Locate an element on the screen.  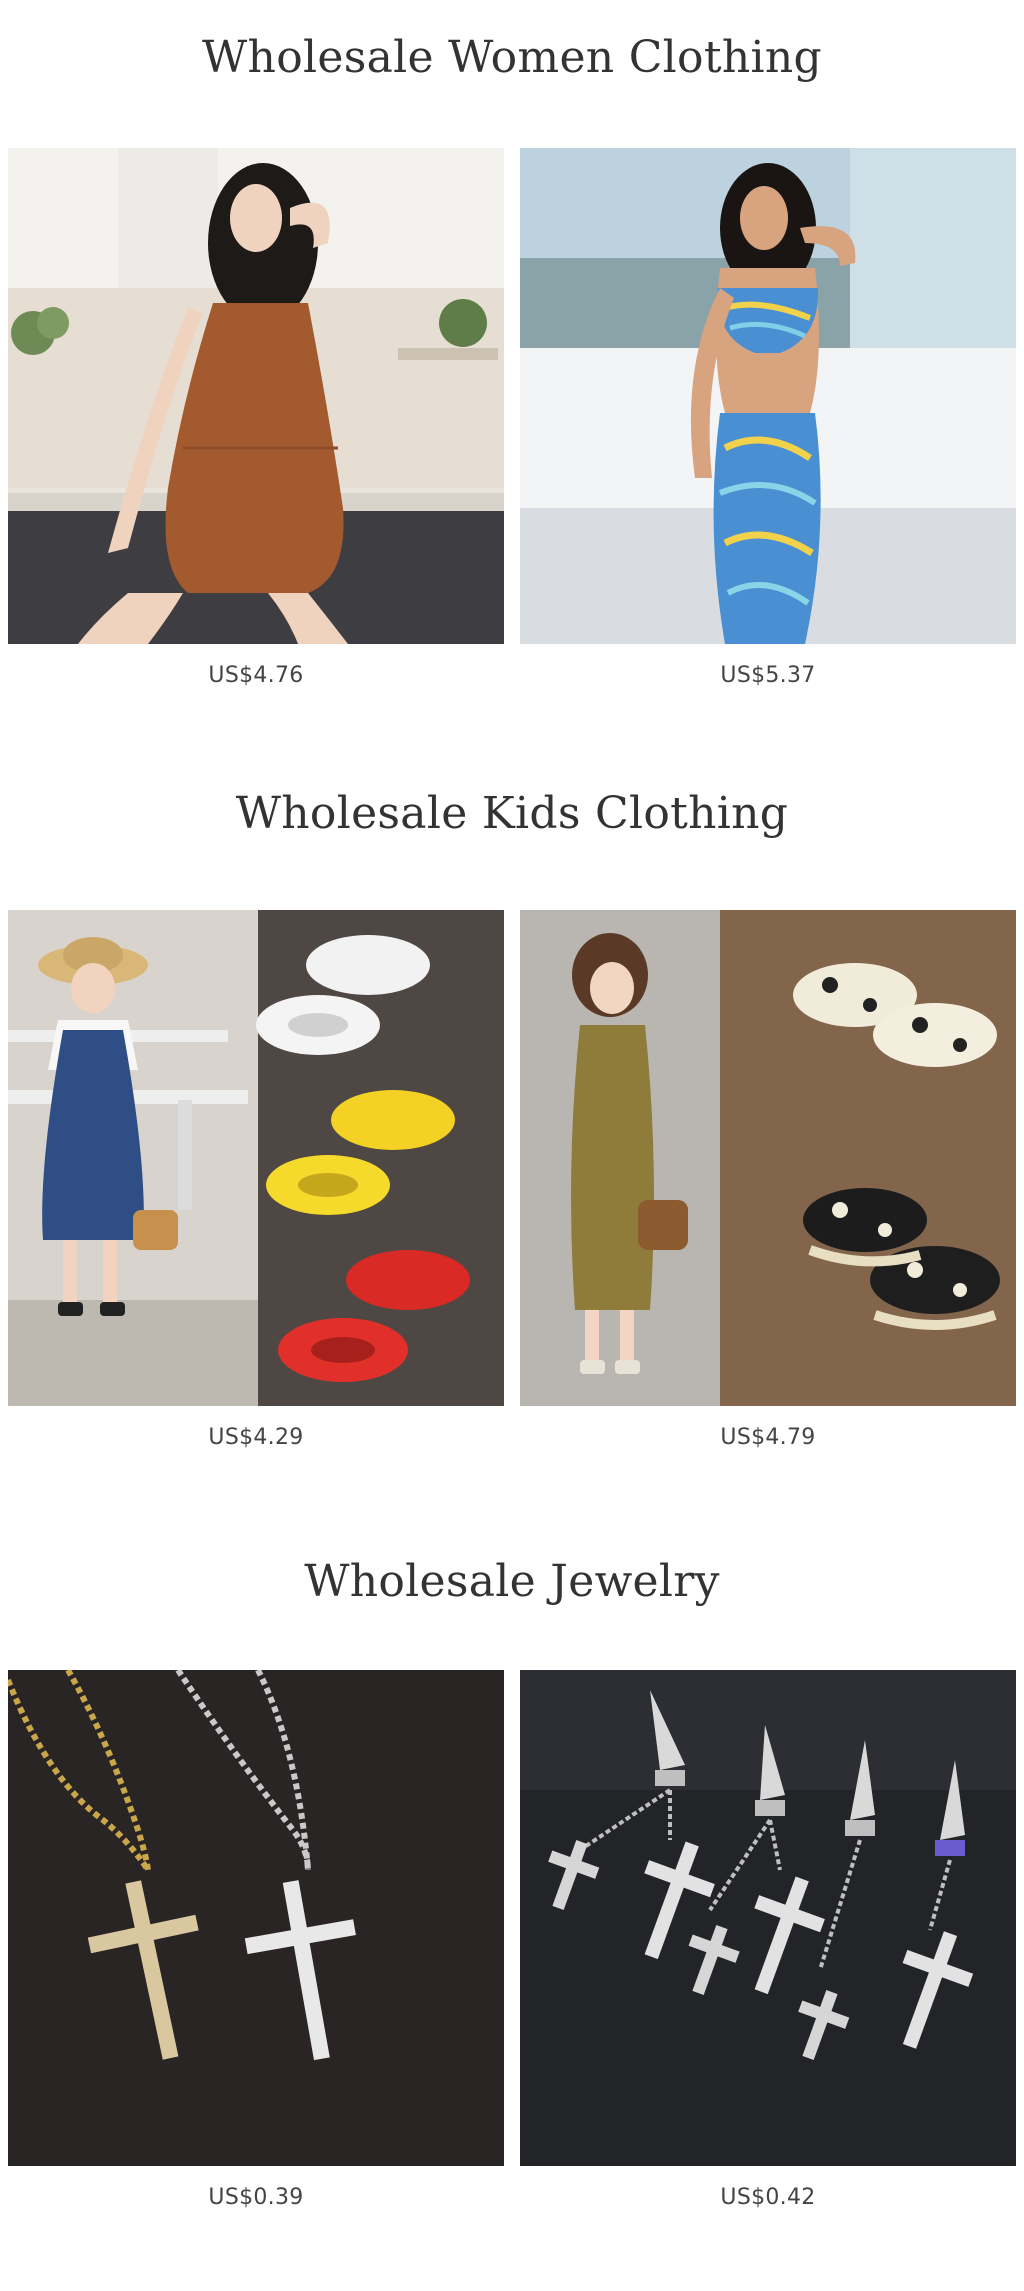
product-price: US$0.42 is located at coordinates (768, 2197).